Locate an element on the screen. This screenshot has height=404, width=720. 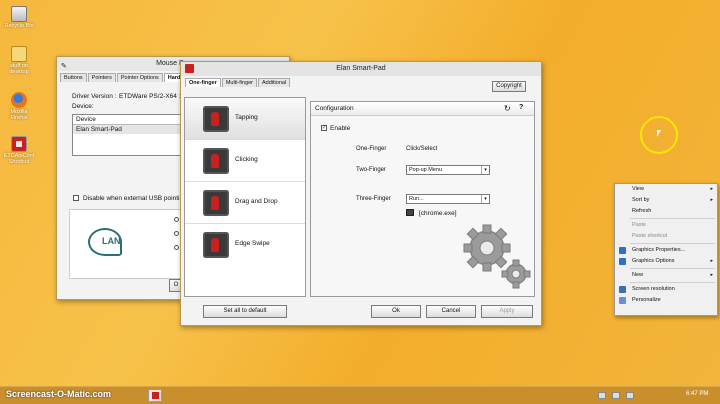
clicking-icon is located at coordinates (216, 161).